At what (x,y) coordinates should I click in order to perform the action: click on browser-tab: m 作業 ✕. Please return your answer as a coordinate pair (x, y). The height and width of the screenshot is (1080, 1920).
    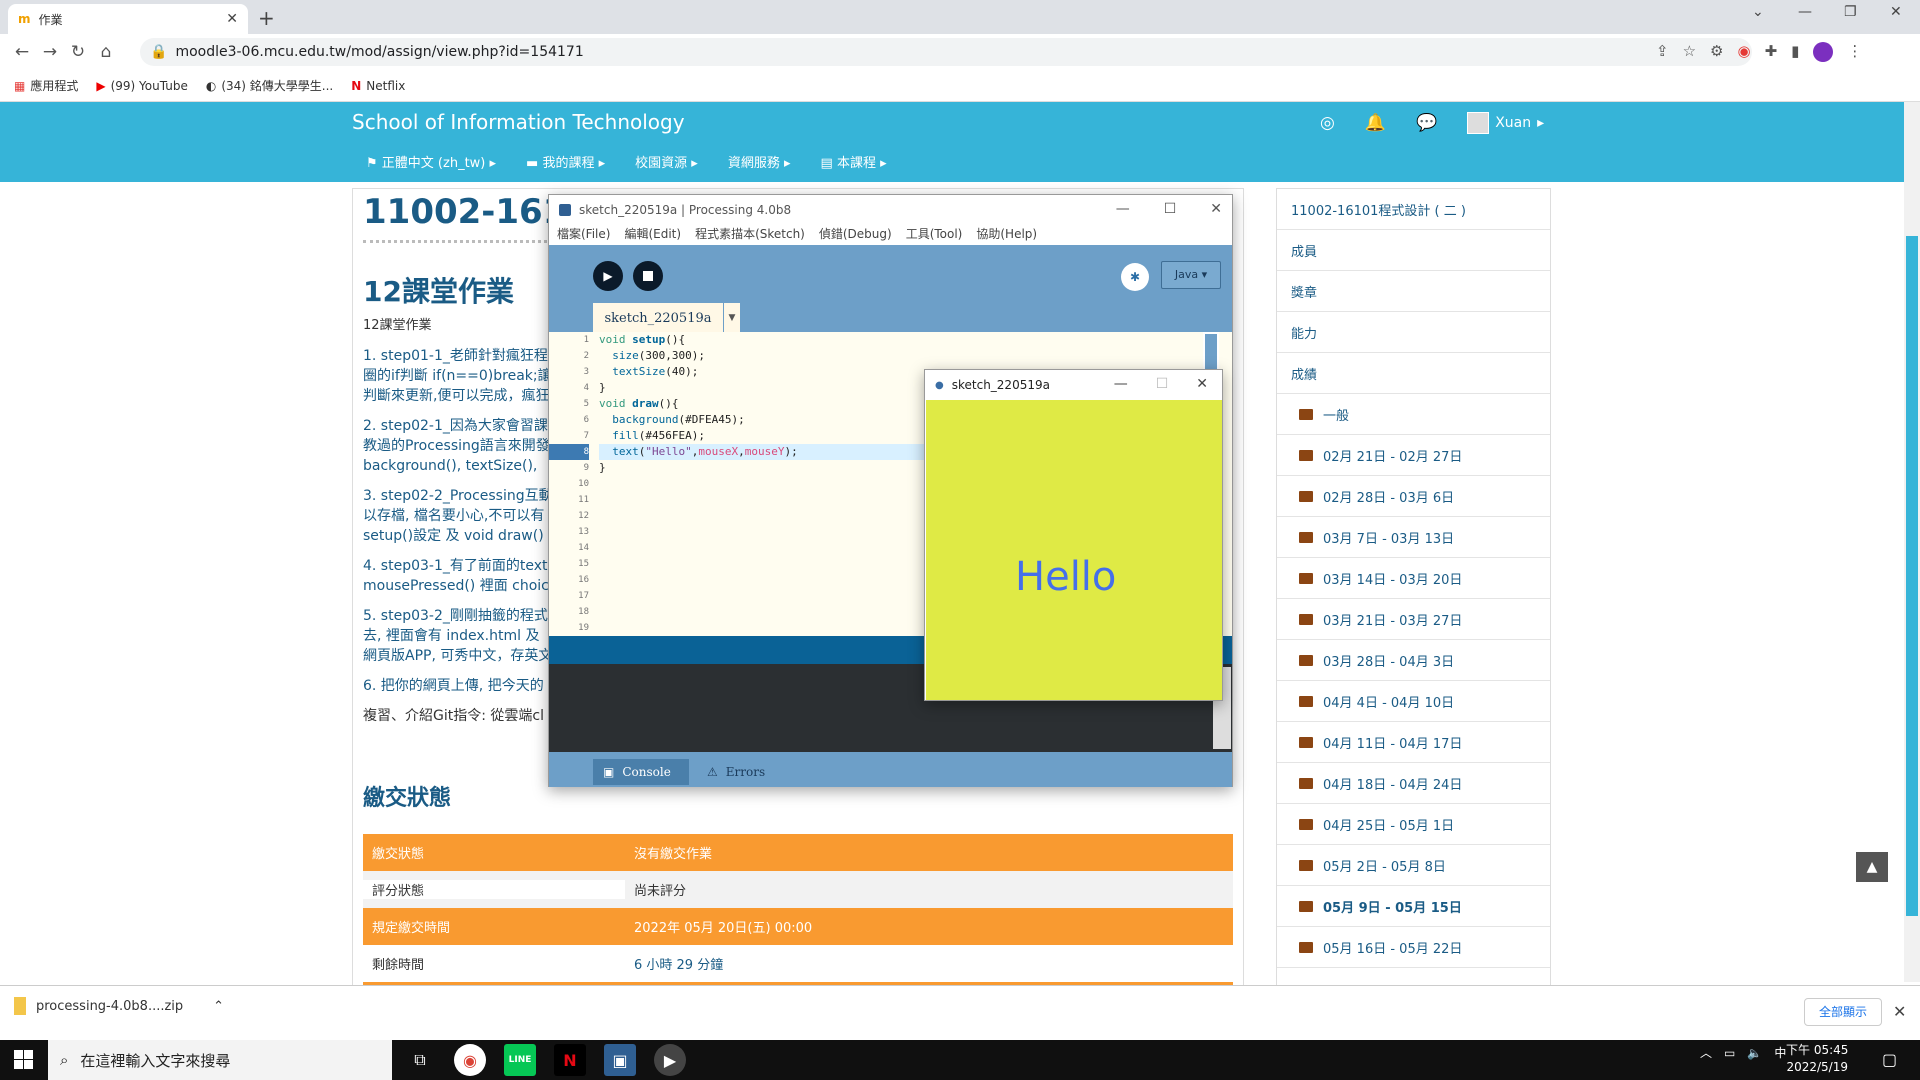
    Looking at the image, I should click on (128, 19).